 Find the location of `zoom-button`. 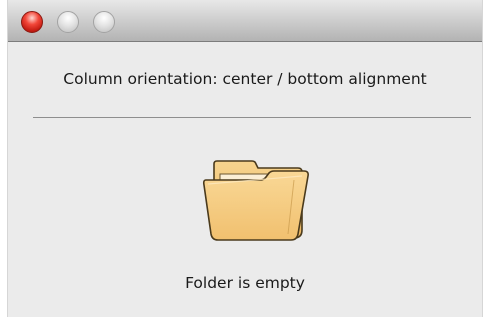

zoom-button is located at coordinates (104, 22).